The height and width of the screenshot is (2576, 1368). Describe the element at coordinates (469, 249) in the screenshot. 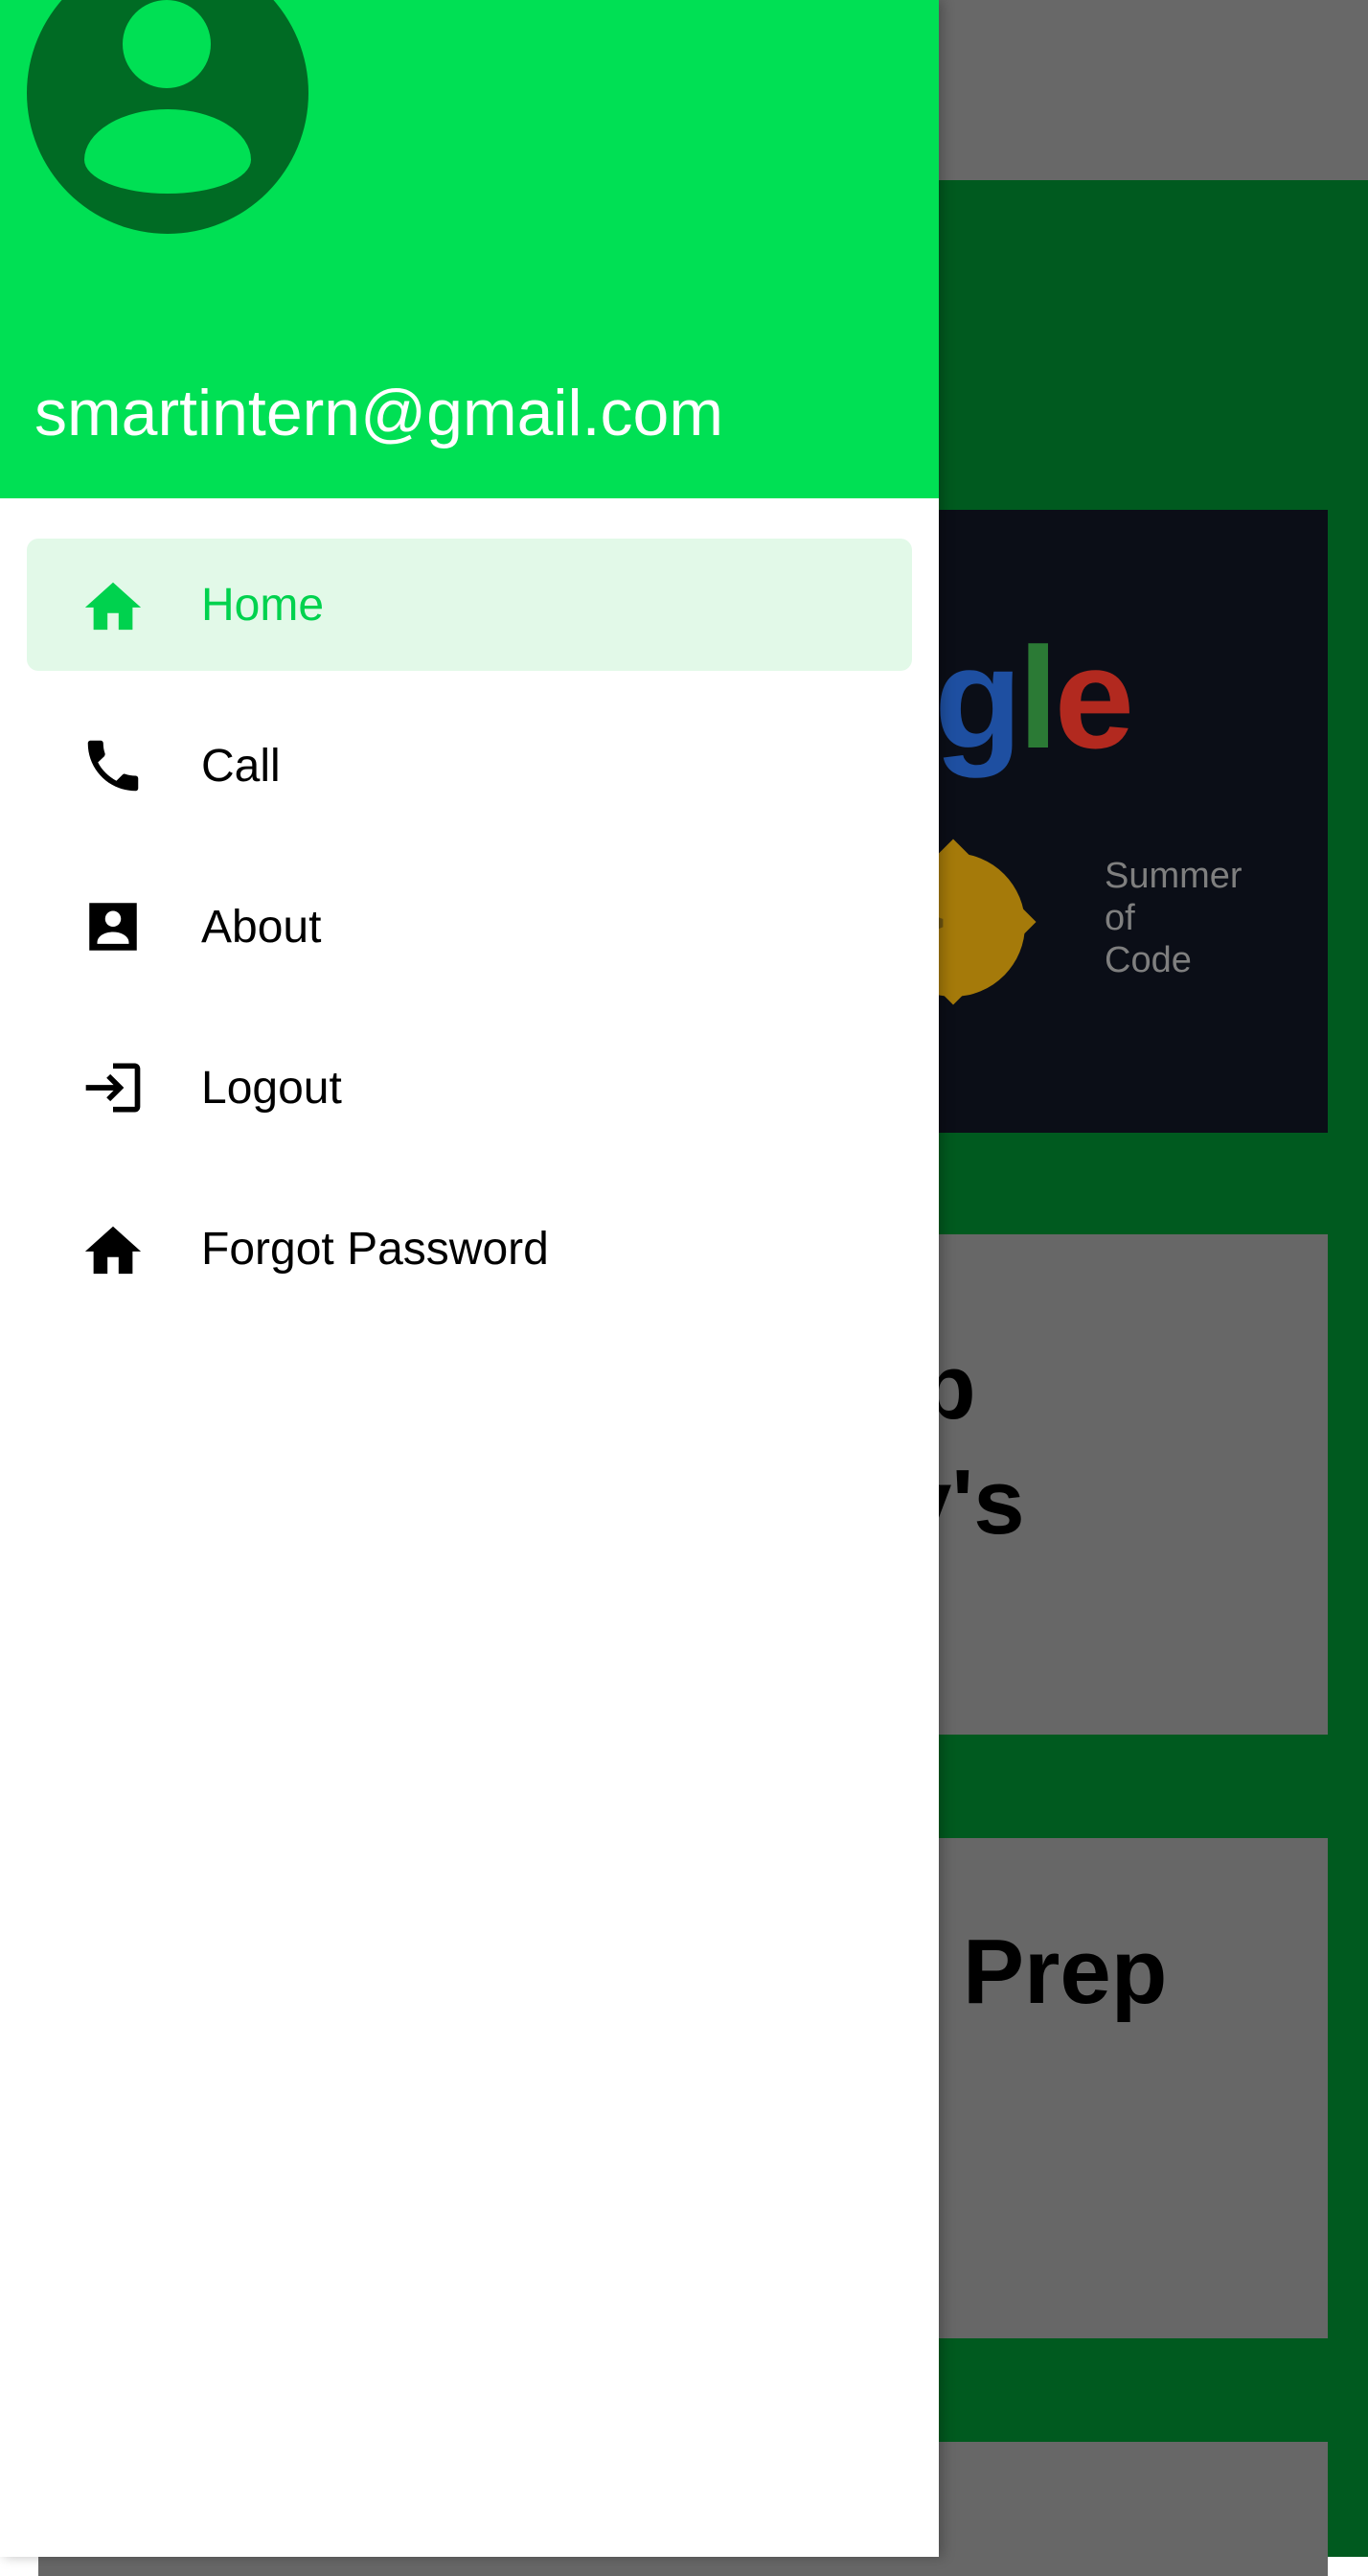

I see `drawer-header: smartintern@gmail.com` at that location.